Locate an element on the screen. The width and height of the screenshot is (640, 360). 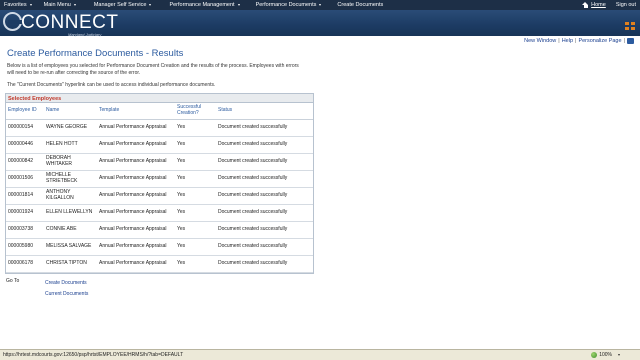
home-label: Home is located at coordinates (598, 5).